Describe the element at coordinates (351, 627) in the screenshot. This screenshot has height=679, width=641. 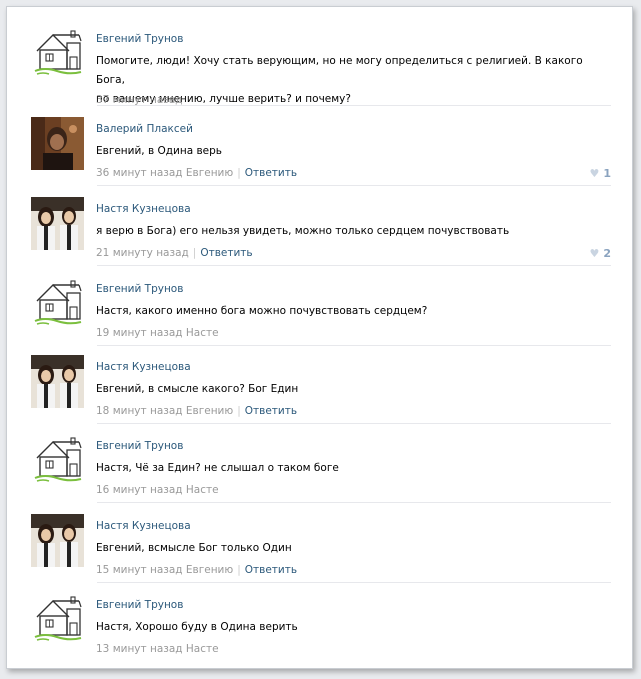
I see `comment-text: Настя, Хорошо буду в Одина верить` at that location.